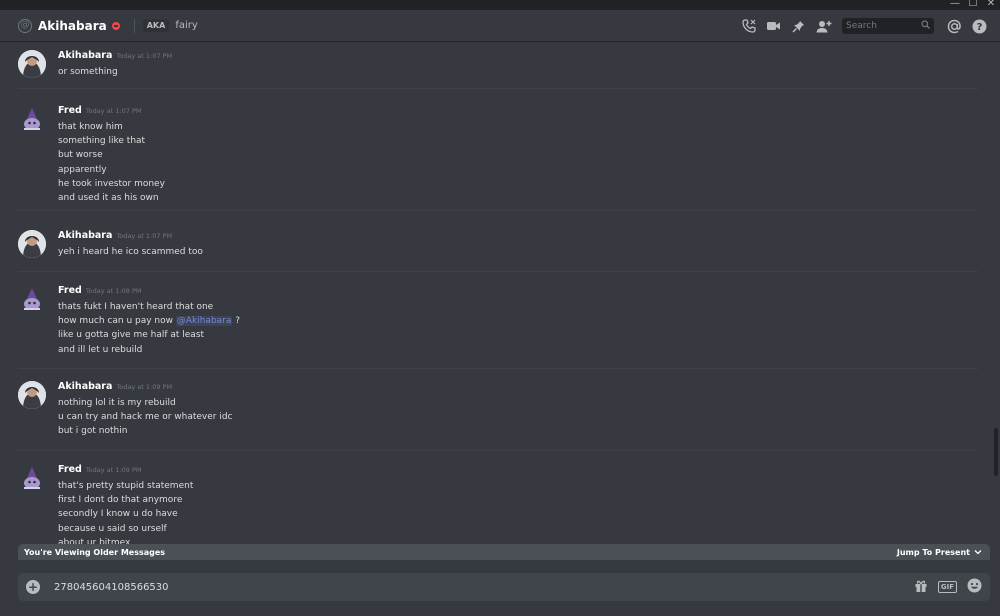 This screenshot has width=1000, height=616. Describe the element at coordinates (112, 528) in the screenshot. I see `message-line: because u said so urself` at that location.